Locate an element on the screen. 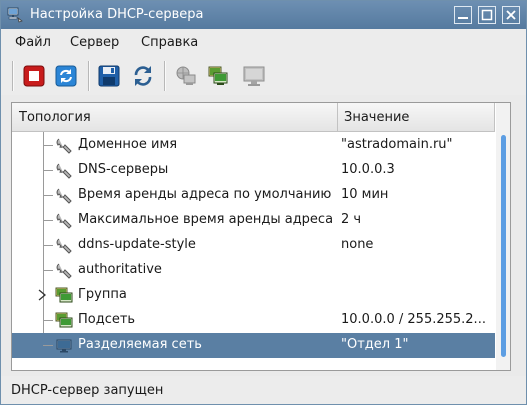  row-name: authoritative is located at coordinates (120, 269).